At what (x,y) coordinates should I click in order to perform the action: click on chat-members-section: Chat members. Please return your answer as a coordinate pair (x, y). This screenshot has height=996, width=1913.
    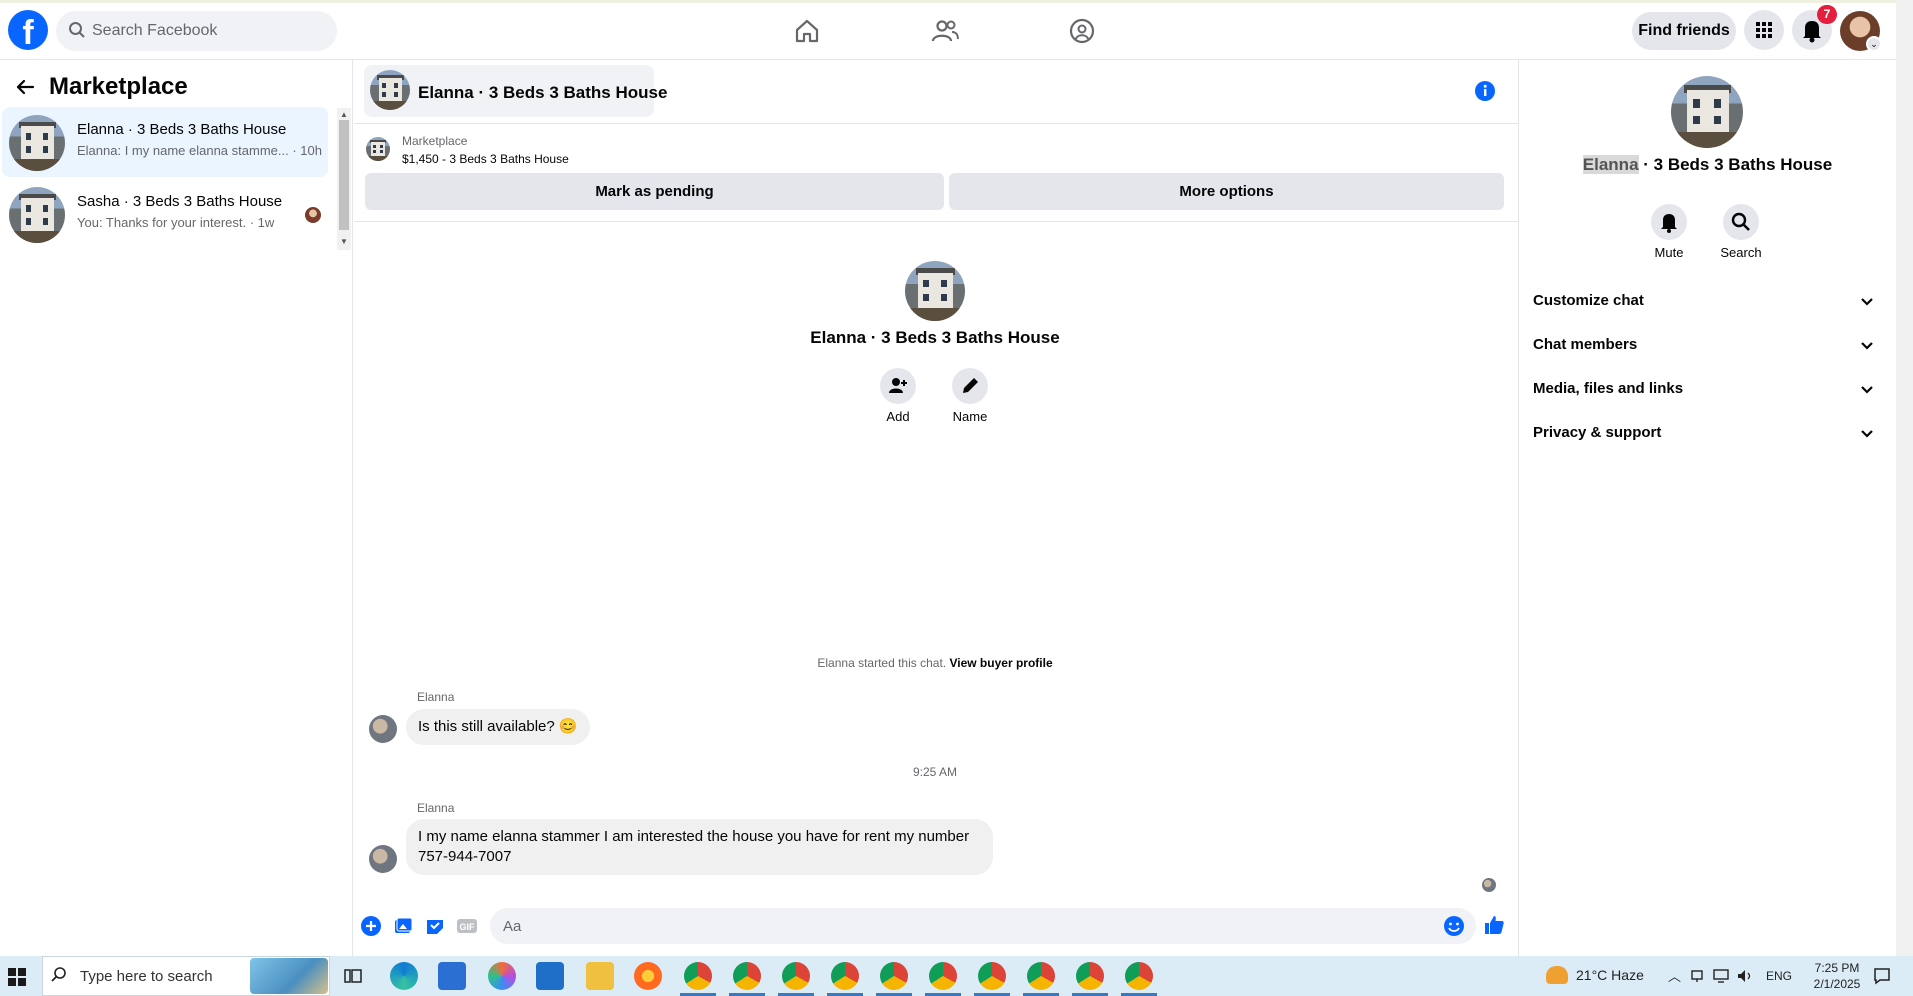
    Looking at the image, I should click on (1708, 345).